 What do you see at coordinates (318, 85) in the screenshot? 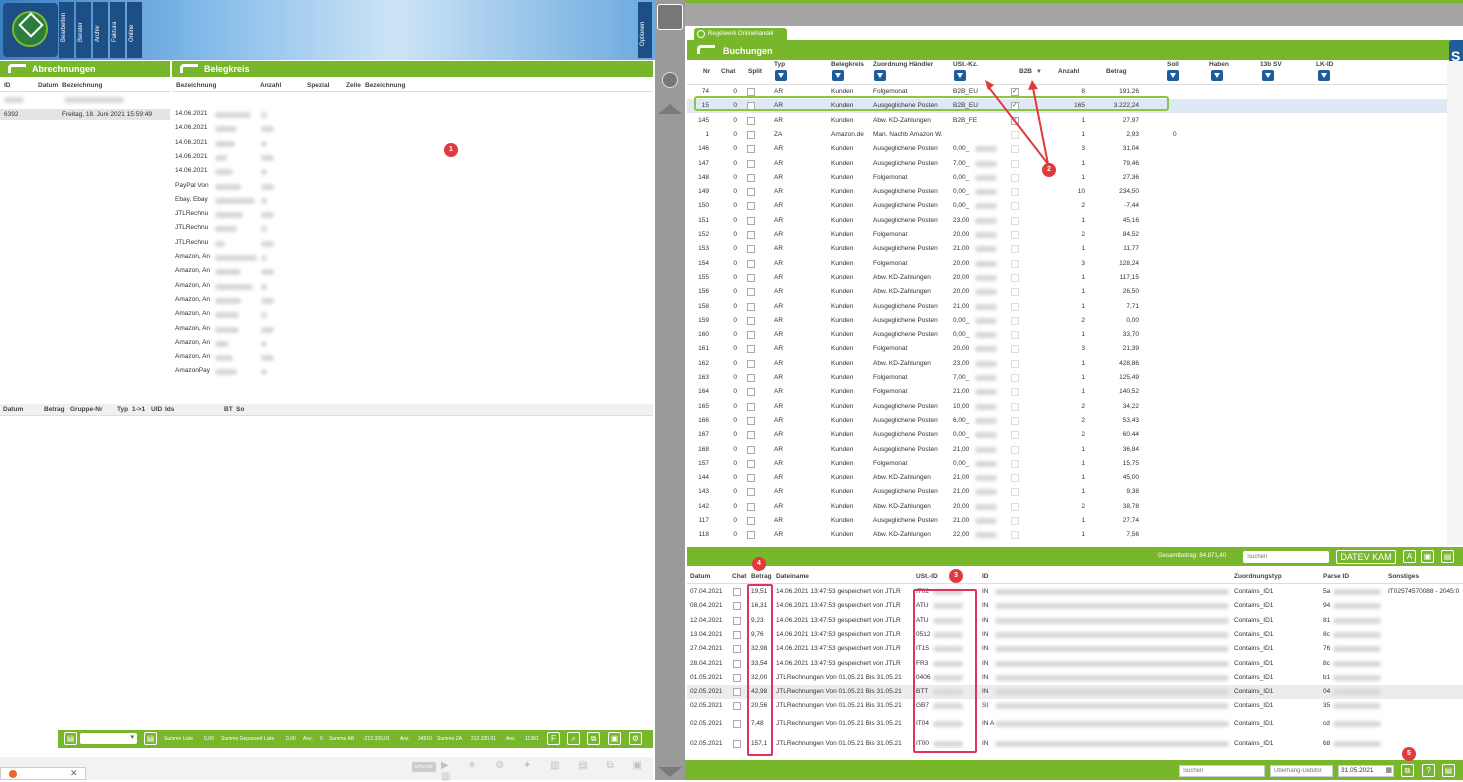
I see `beleg-col-spezial: Spezial` at bounding box center [318, 85].